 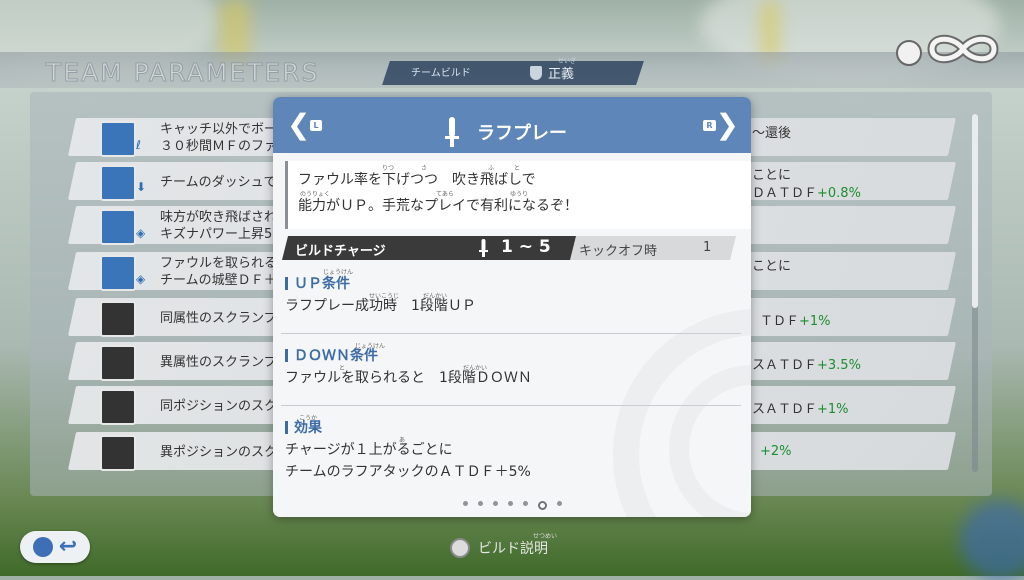 I want to click on page-dot-active, so click(x=542, y=505).